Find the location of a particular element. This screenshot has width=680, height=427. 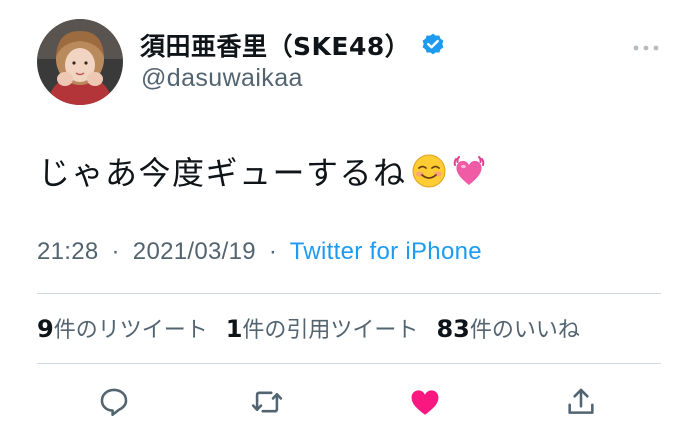

likes-count: 83 is located at coordinates (453, 329).